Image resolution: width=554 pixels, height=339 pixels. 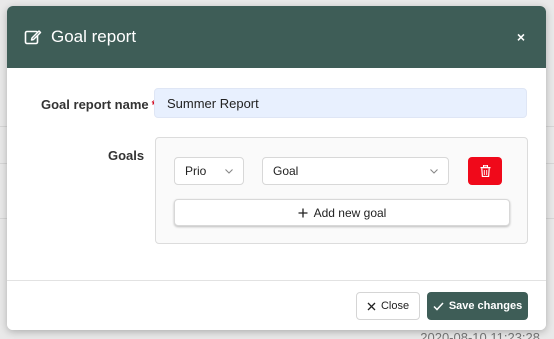 I want to click on save-changes-button: Save changes, so click(x=477, y=306).